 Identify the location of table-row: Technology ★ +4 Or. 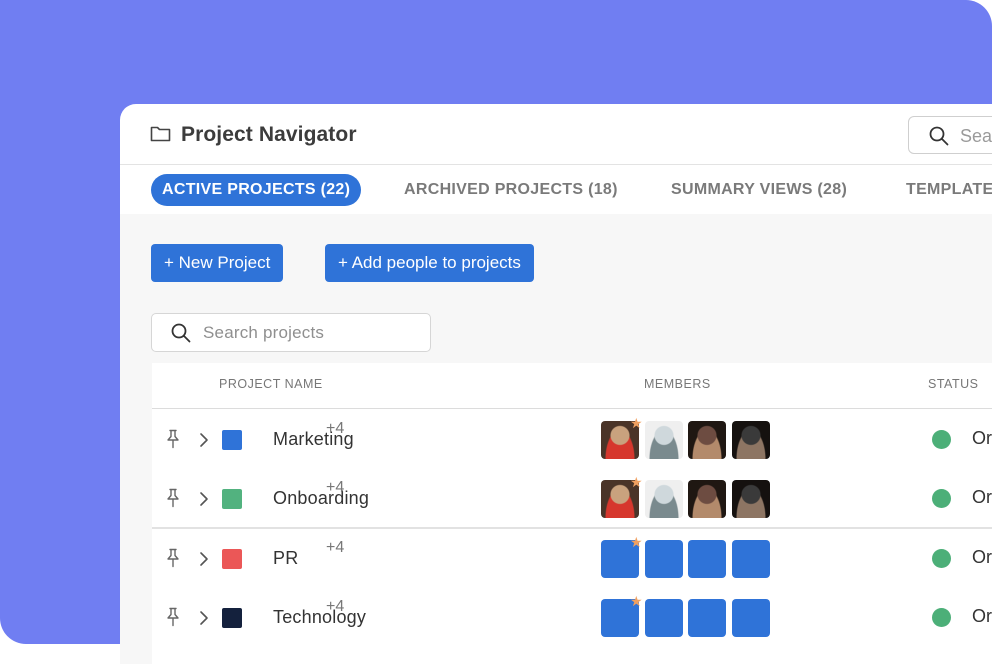
(572, 617).